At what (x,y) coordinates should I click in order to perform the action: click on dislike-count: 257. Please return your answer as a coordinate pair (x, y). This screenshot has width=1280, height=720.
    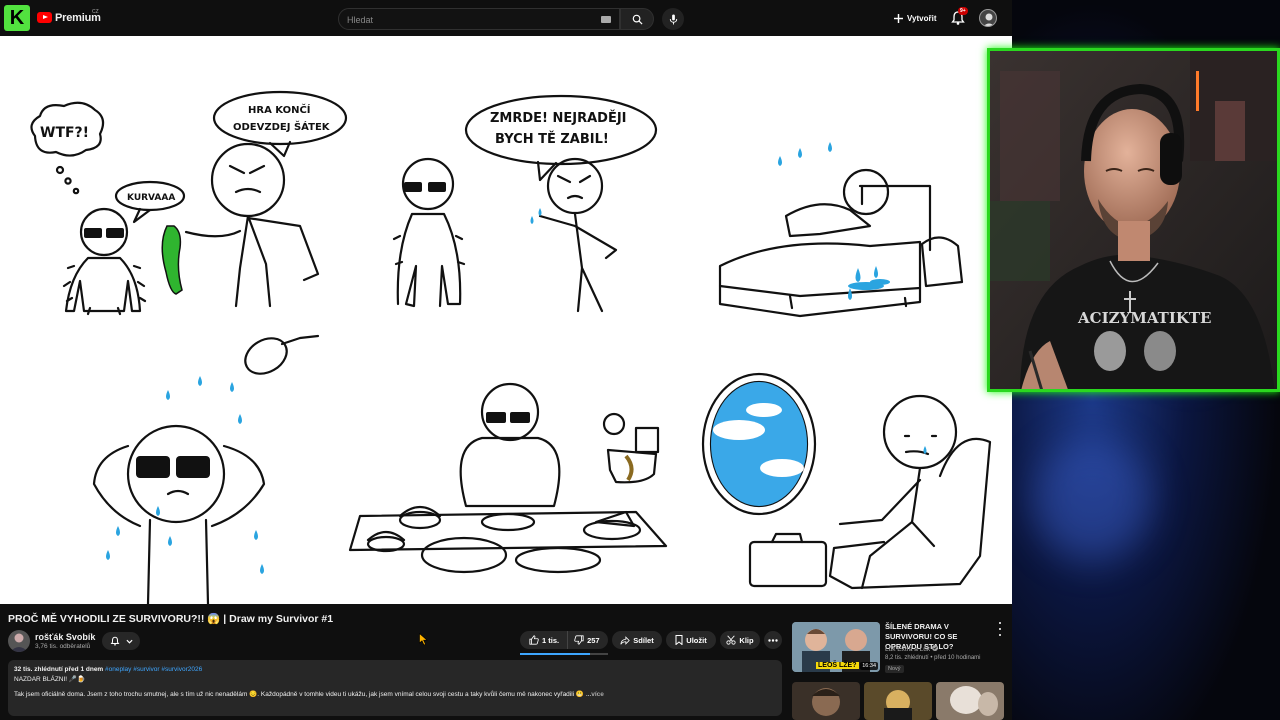
    Looking at the image, I should click on (593, 640).